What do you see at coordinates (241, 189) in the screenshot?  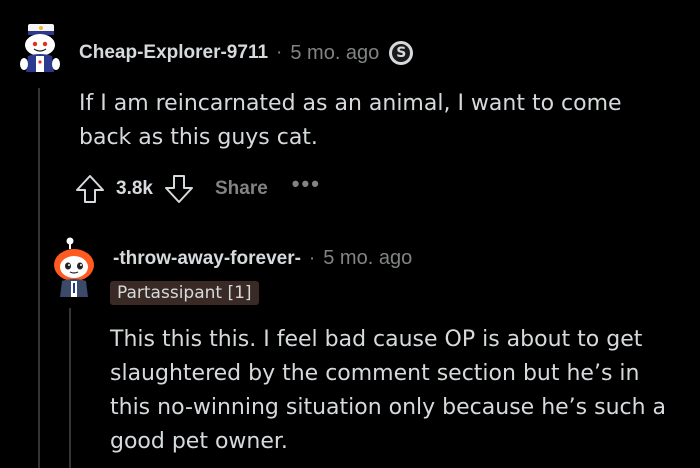 I see `share-button: Share` at bounding box center [241, 189].